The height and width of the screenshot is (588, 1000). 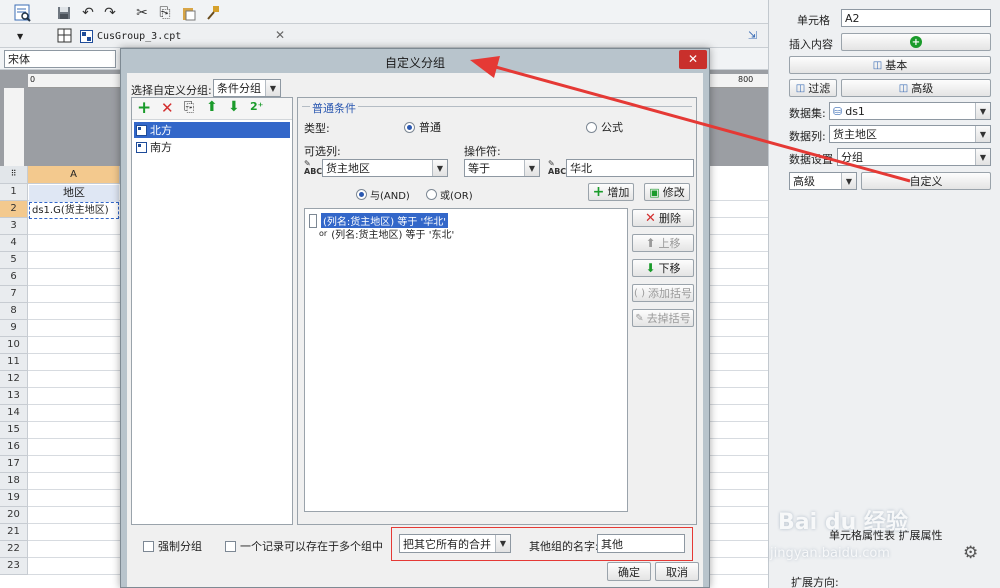 What do you see at coordinates (485, 67) in the screenshot?
I see `annotation-arrow-head` at bounding box center [485, 67].